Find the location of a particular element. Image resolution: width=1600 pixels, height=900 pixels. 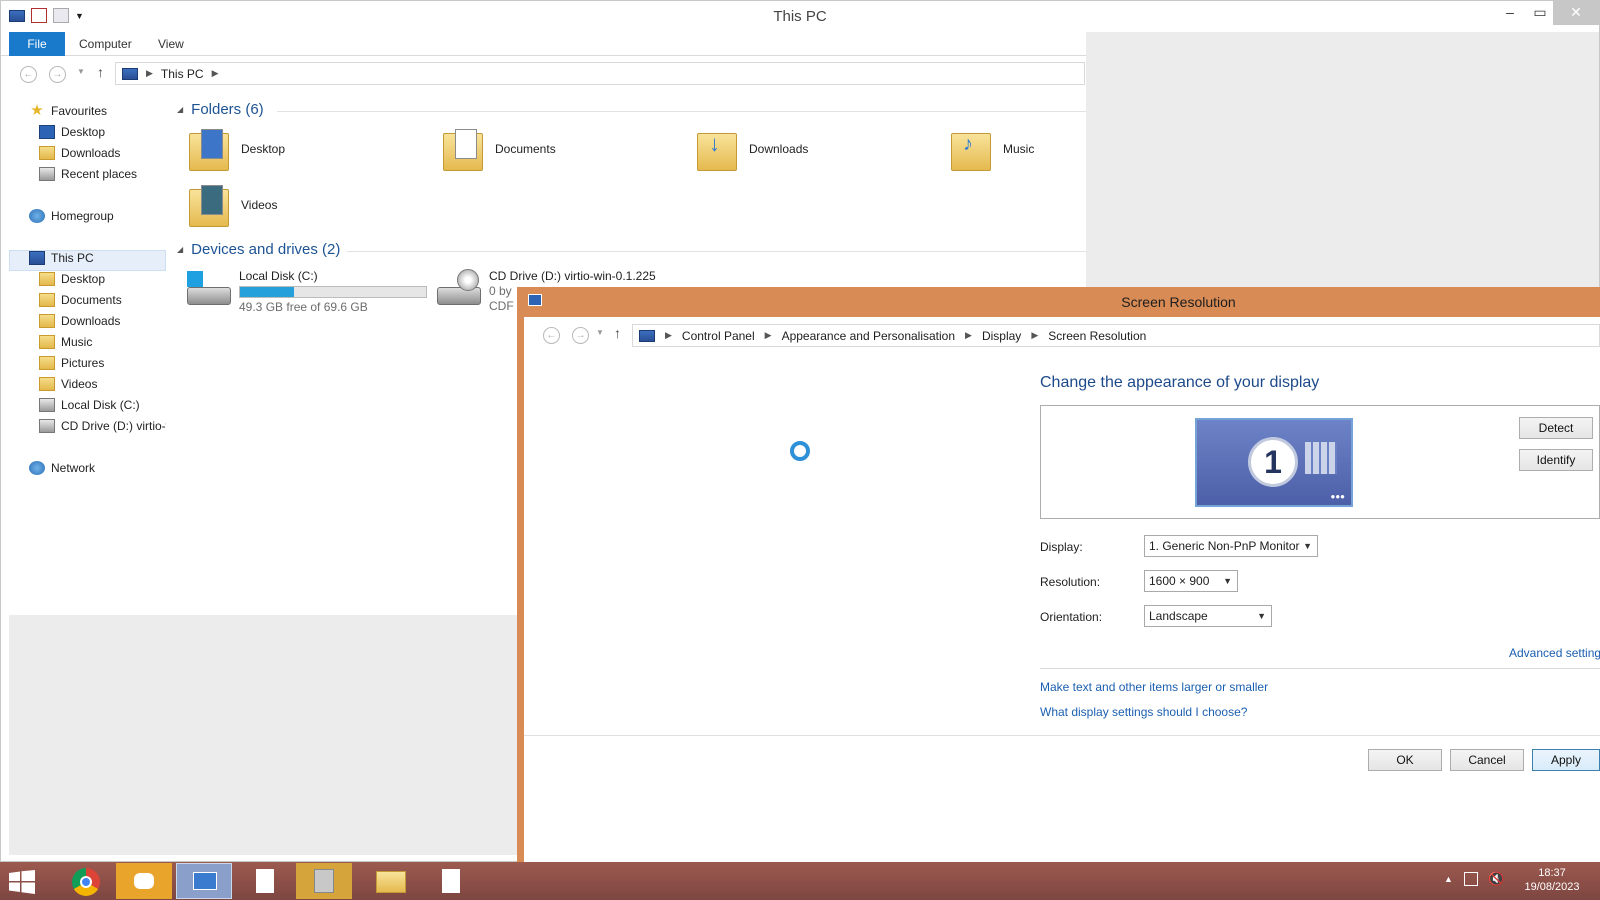

advanced-settings-link: Advanced setting is located at coordinates (1554, 653).